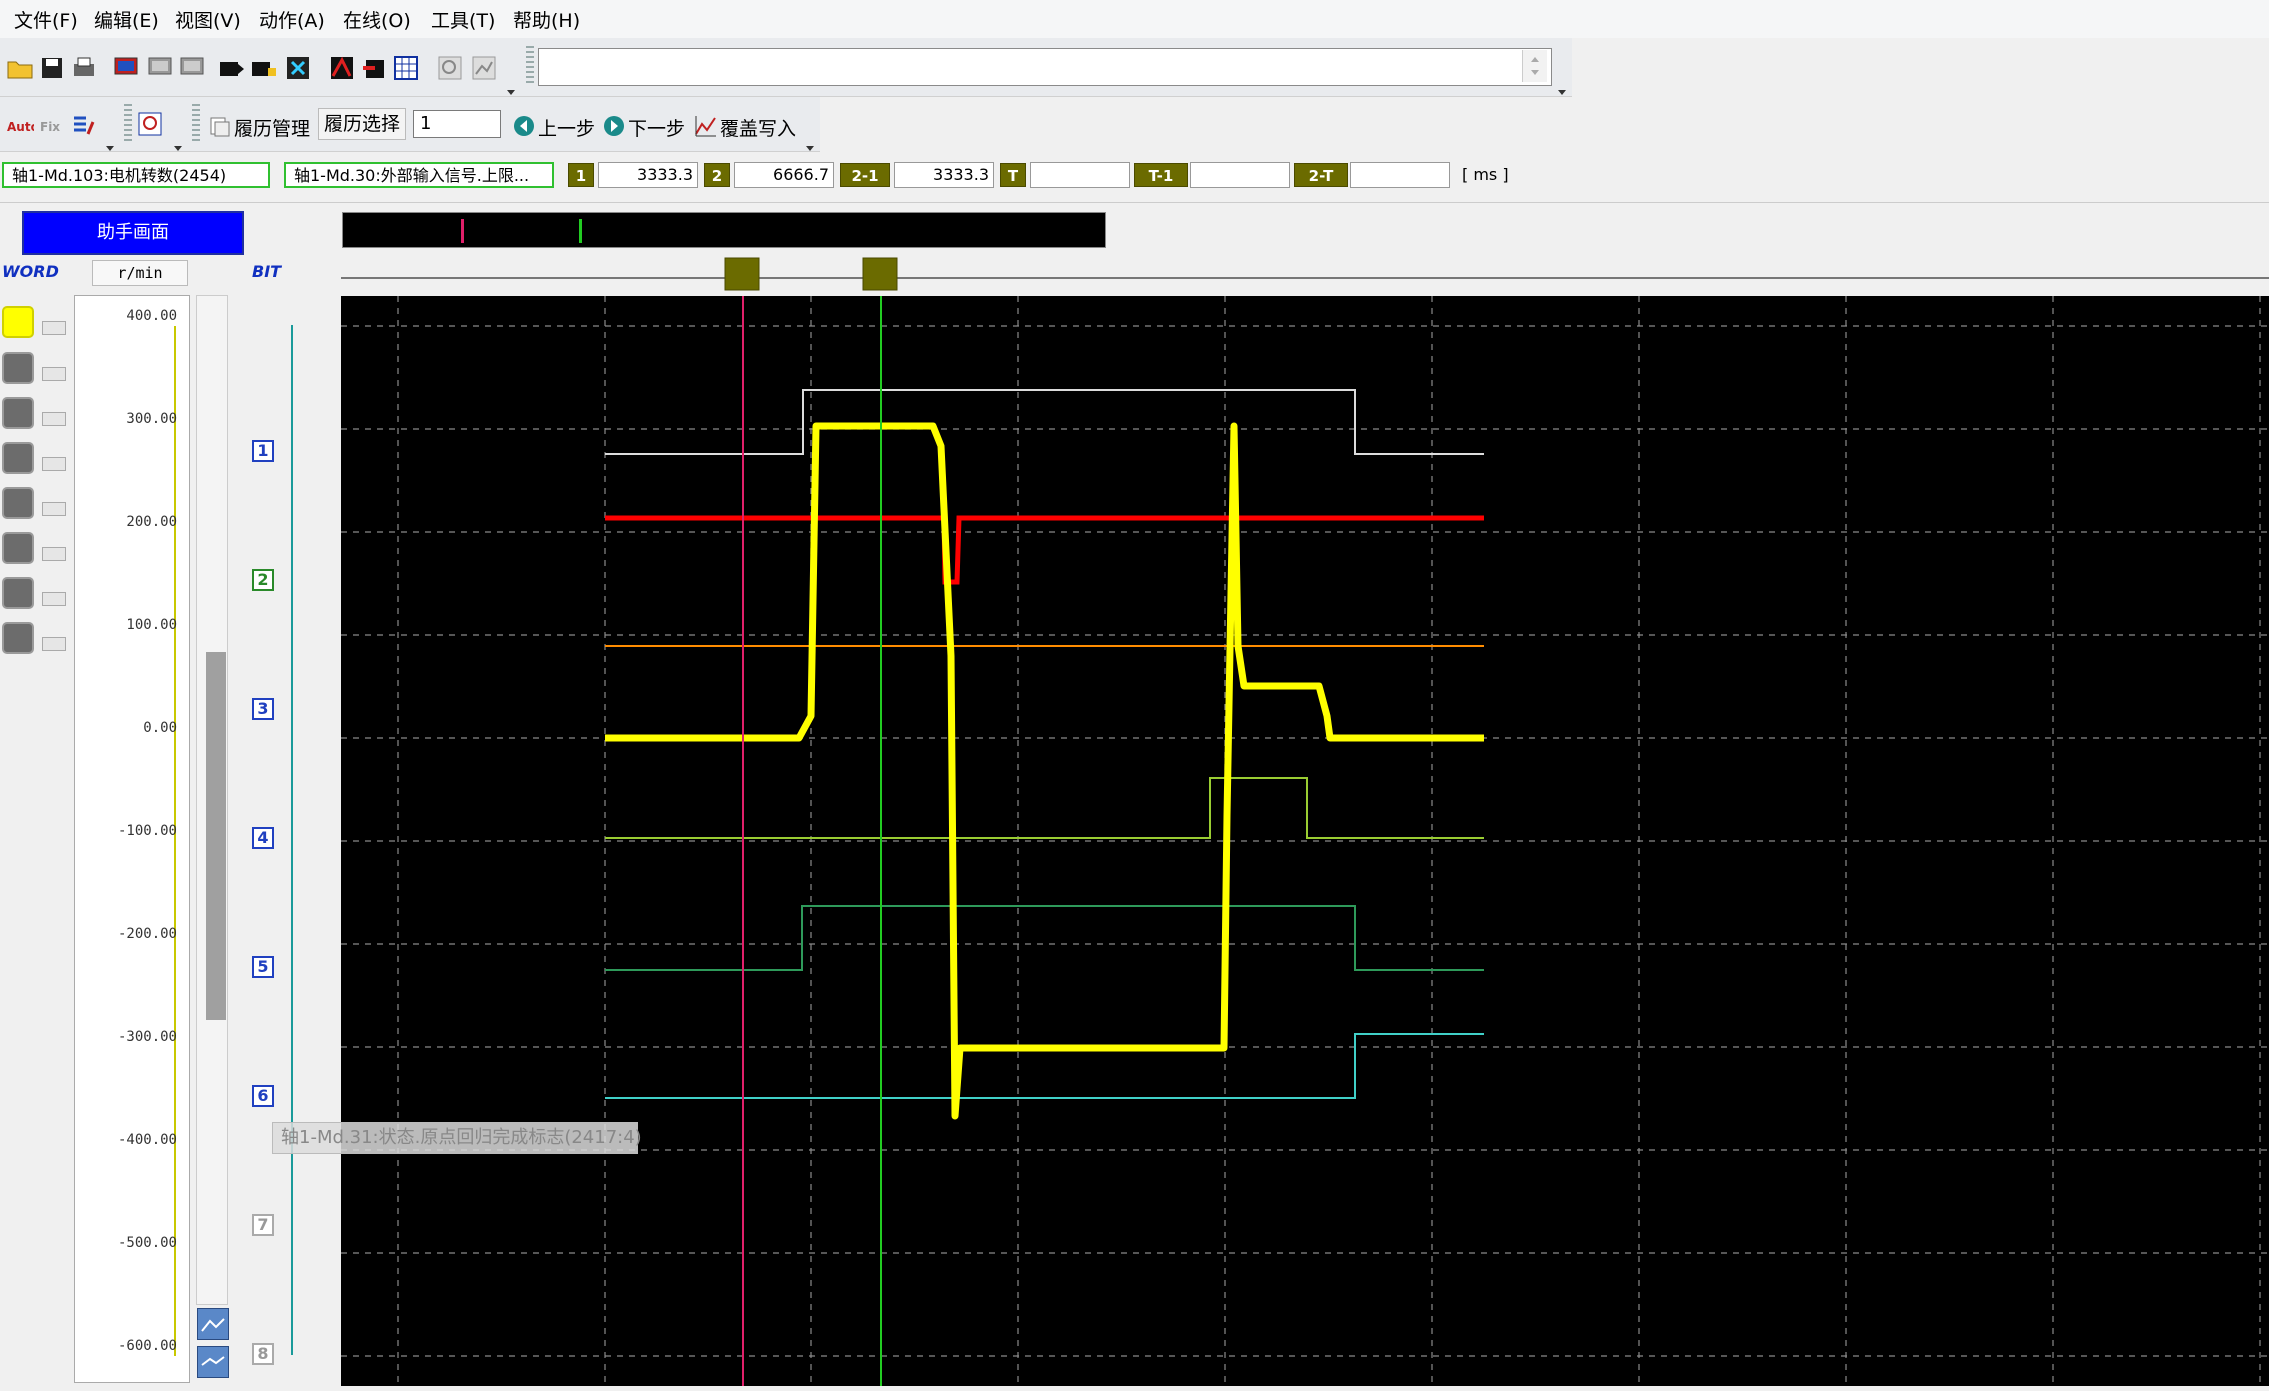 The height and width of the screenshot is (1391, 2269). Describe the element at coordinates (18, 638) in the screenshot. I see `word-channel-8-button` at that location.